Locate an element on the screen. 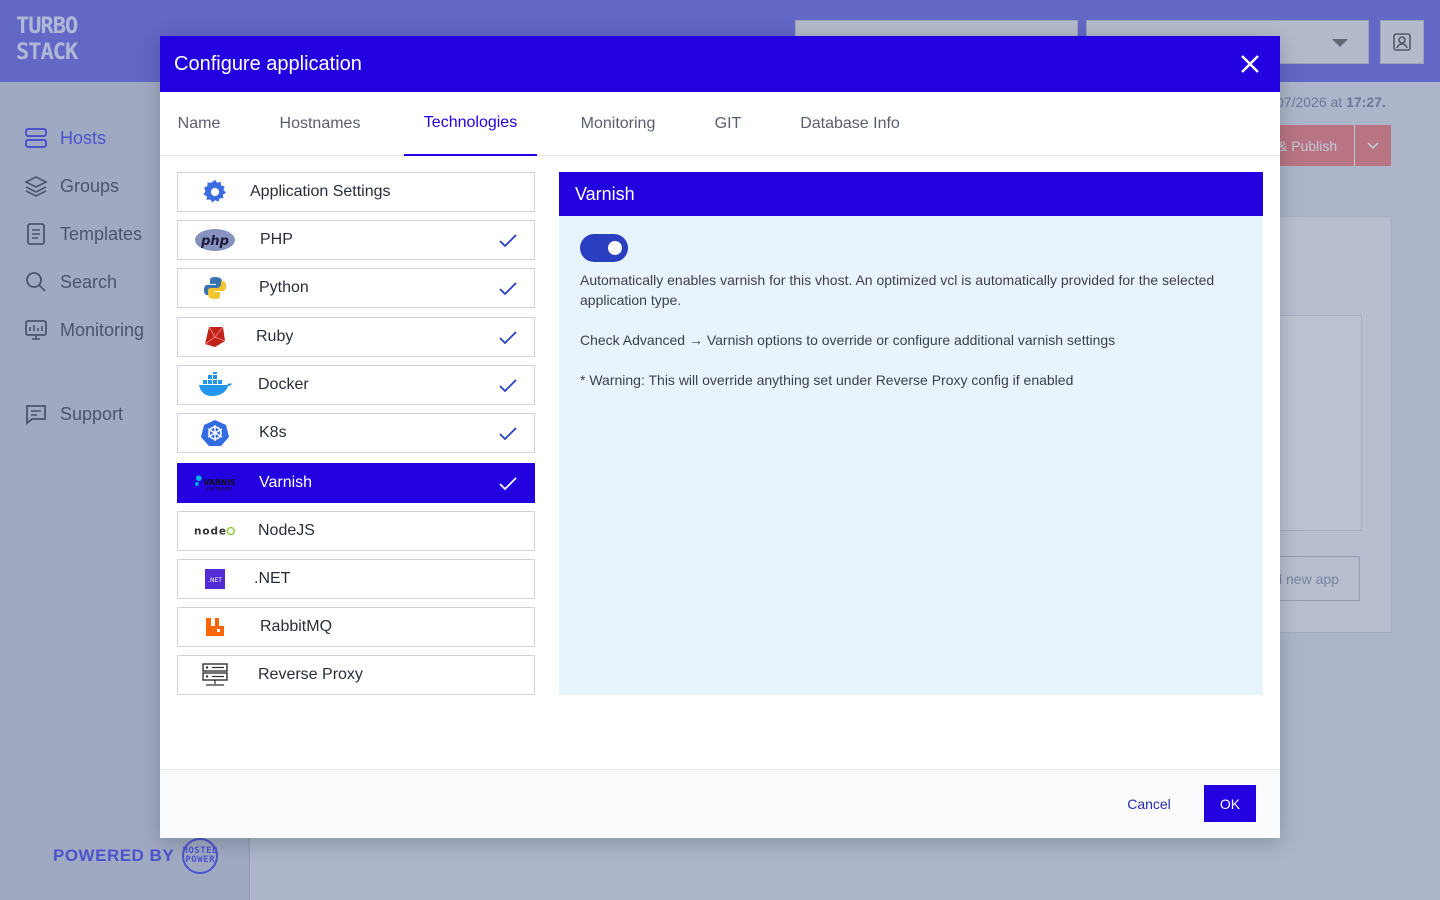 This screenshot has height=900, width=1440. tech-item-python: Python is located at coordinates (356, 288).